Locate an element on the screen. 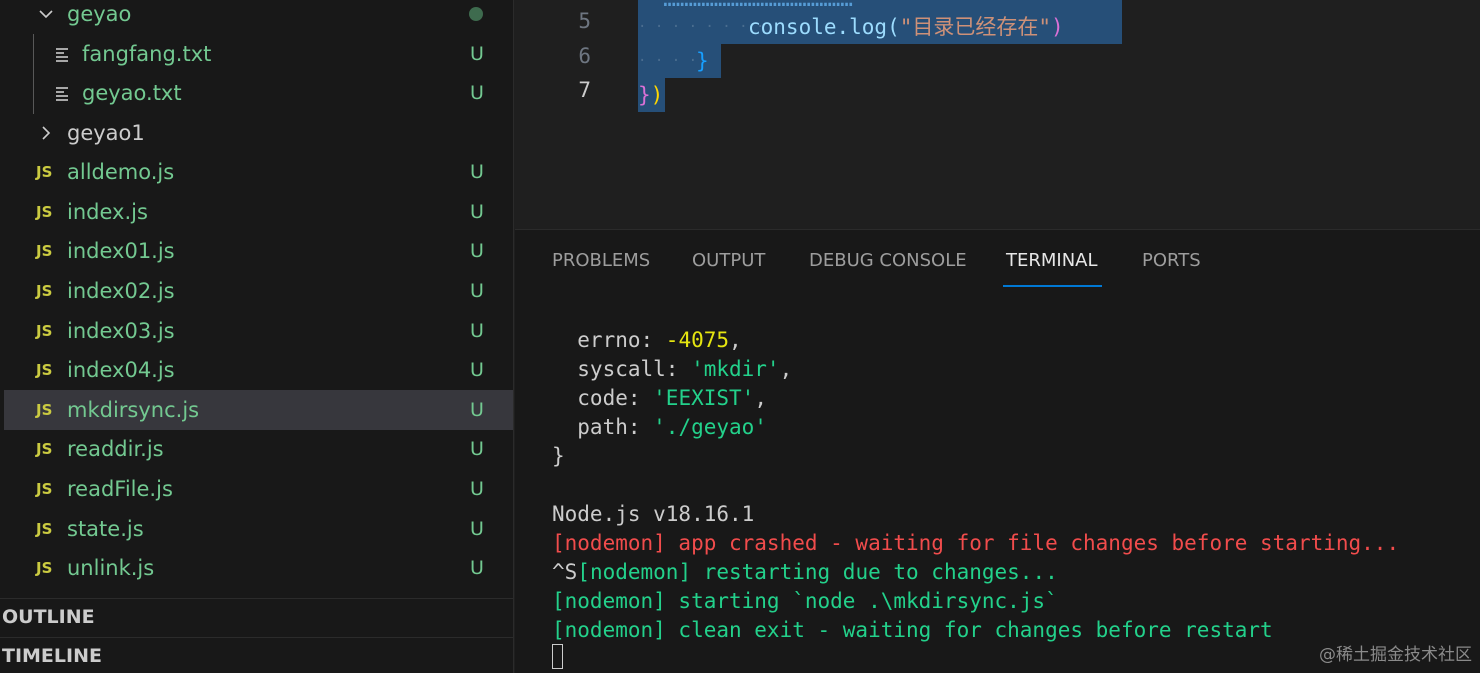 This screenshot has width=1480, height=673. file-unlink-js: JS unlink.js U is located at coordinates (256, 568).